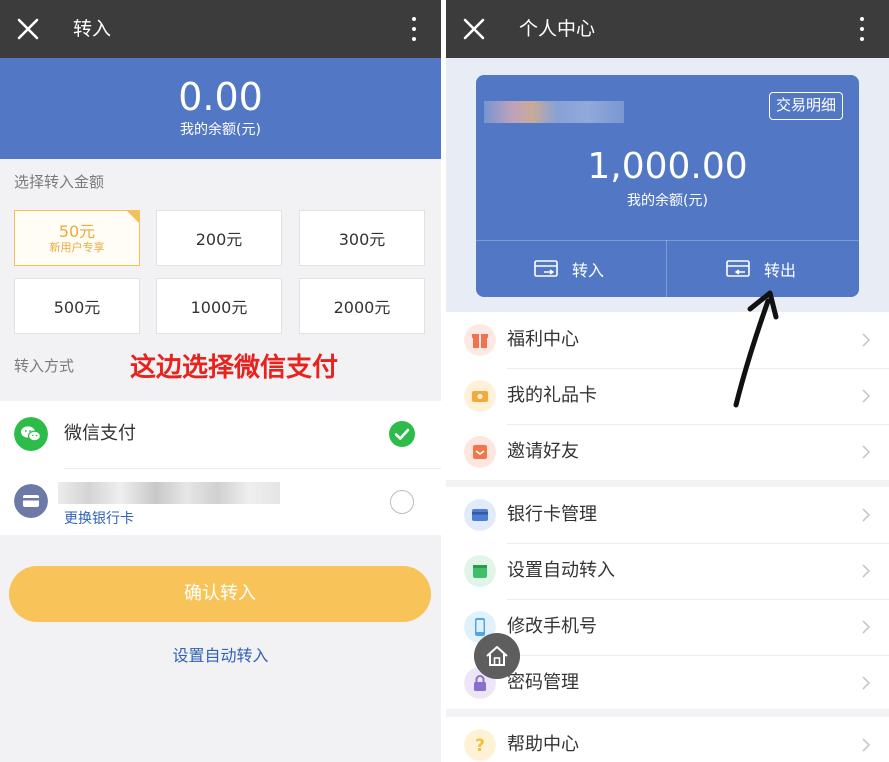 This screenshot has width=889, height=762. Describe the element at coordinates (220, 434) in the screenshot. I see `wechat-pay-option: 微信支付` at that location.